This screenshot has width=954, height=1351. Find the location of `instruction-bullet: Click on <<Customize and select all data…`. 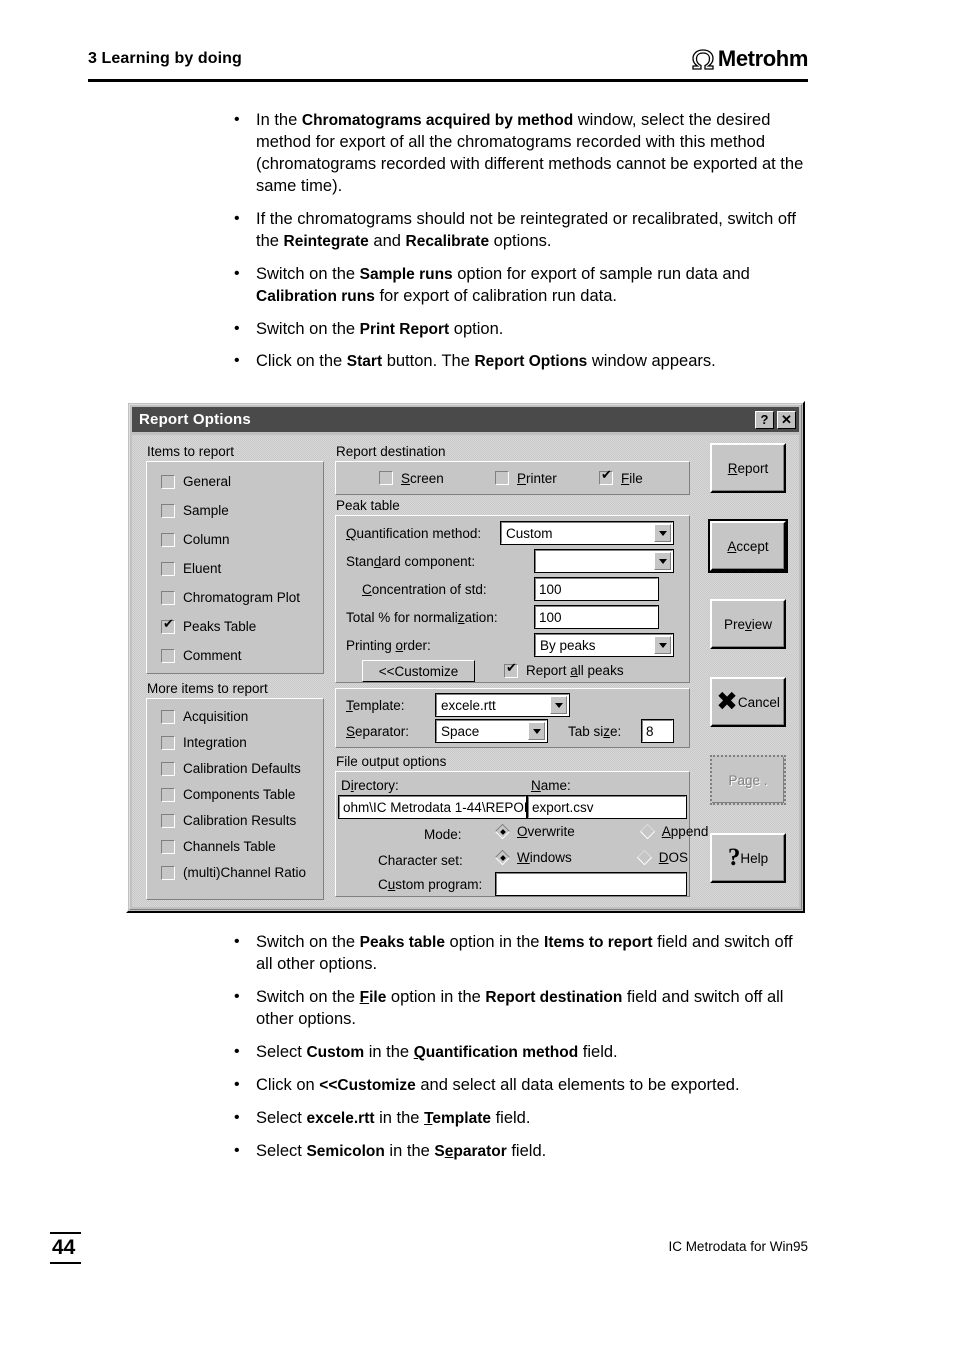

instruction-bullet: Click on <<Customize and select all data… is located at coordinates (519, 1085).